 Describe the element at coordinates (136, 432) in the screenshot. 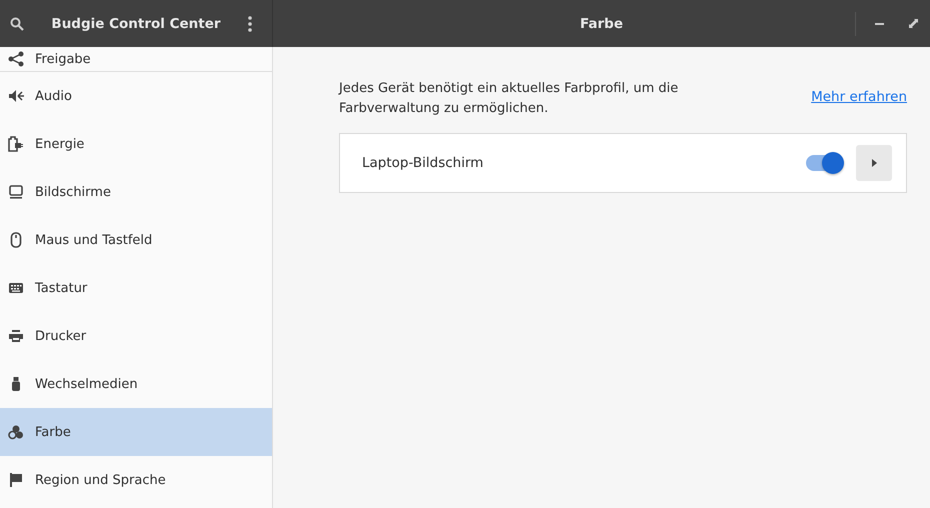

I see `sidebar-item: Farbe` at that location.